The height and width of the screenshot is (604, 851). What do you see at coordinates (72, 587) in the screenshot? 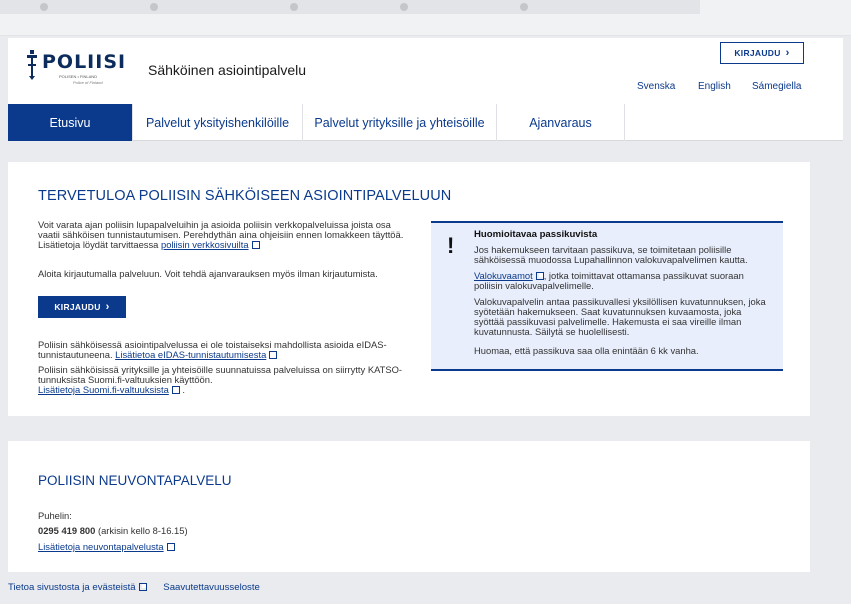
I see `footer-site-info-link: Tietoa sivustosta ja evästeistä` at bounding box center [72, 587].